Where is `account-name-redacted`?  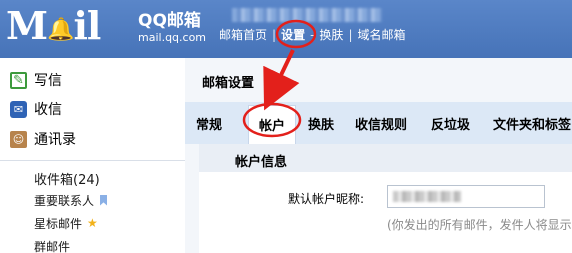 account-name-redacted is located at coordinates (307, 15).